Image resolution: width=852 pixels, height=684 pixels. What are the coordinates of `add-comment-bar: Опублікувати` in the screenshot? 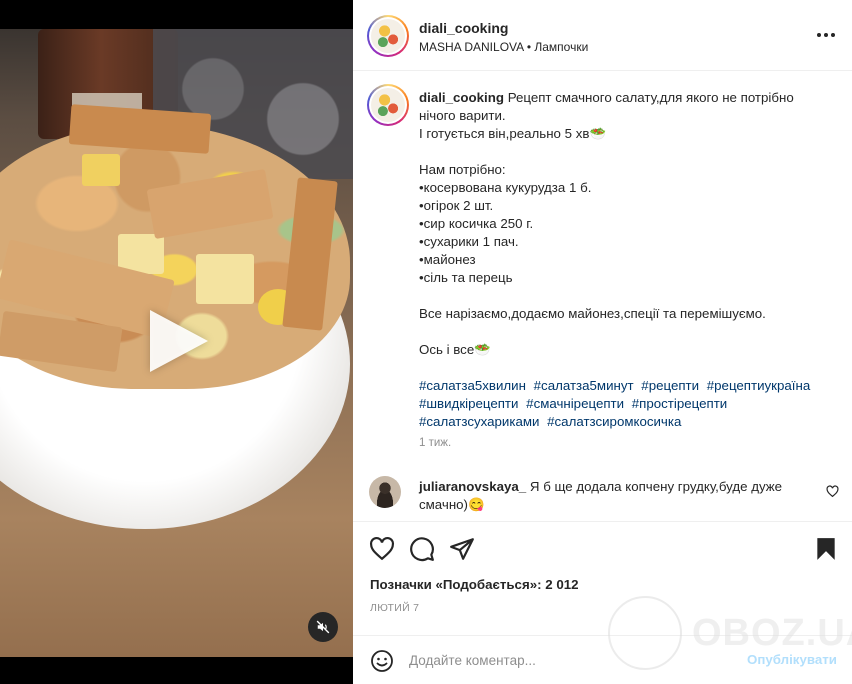 It's located at (602, 659).